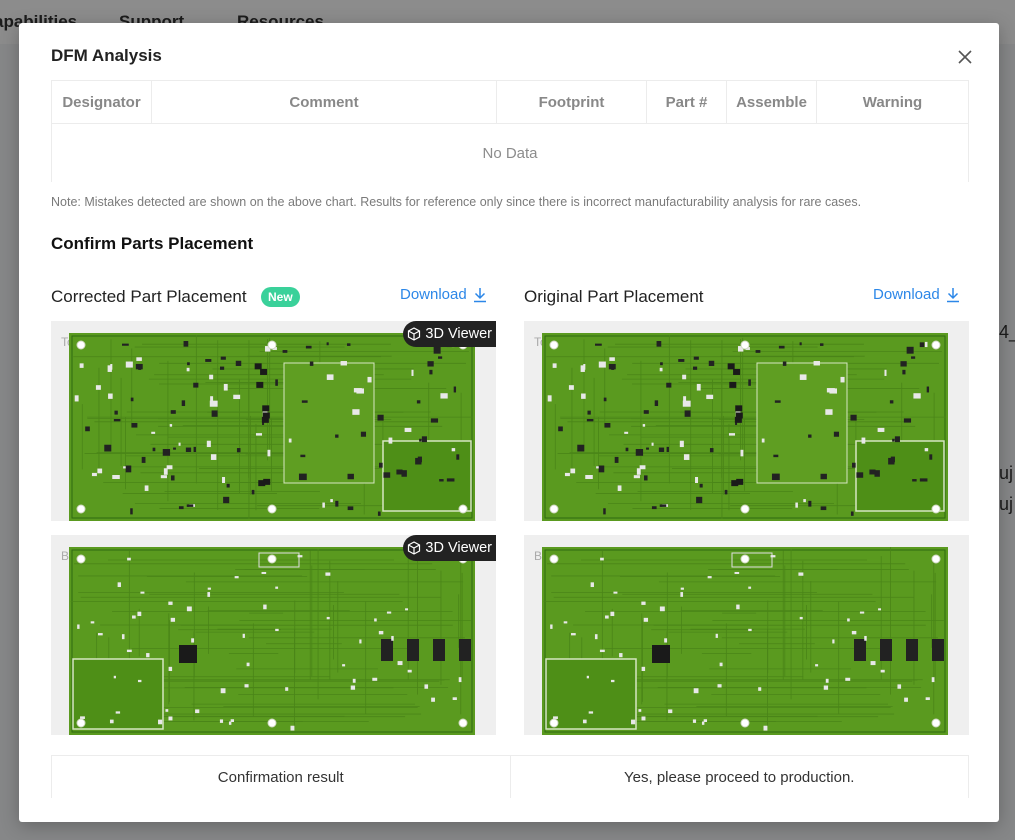 The height and width of the screenshot is (840, 1015). What do you see at coordinates (106, 55) in the screenshot?
I see `modal-title: DFM Analysis` at bounding box center [106, 55].